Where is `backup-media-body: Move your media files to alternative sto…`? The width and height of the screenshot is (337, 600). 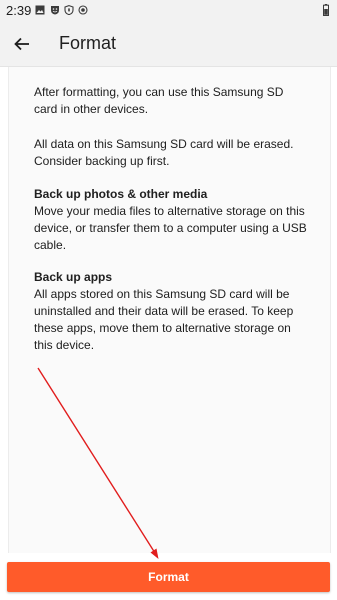
backup-media-body: Move your media files to alternative sto… is located at coordinates (170, 228).